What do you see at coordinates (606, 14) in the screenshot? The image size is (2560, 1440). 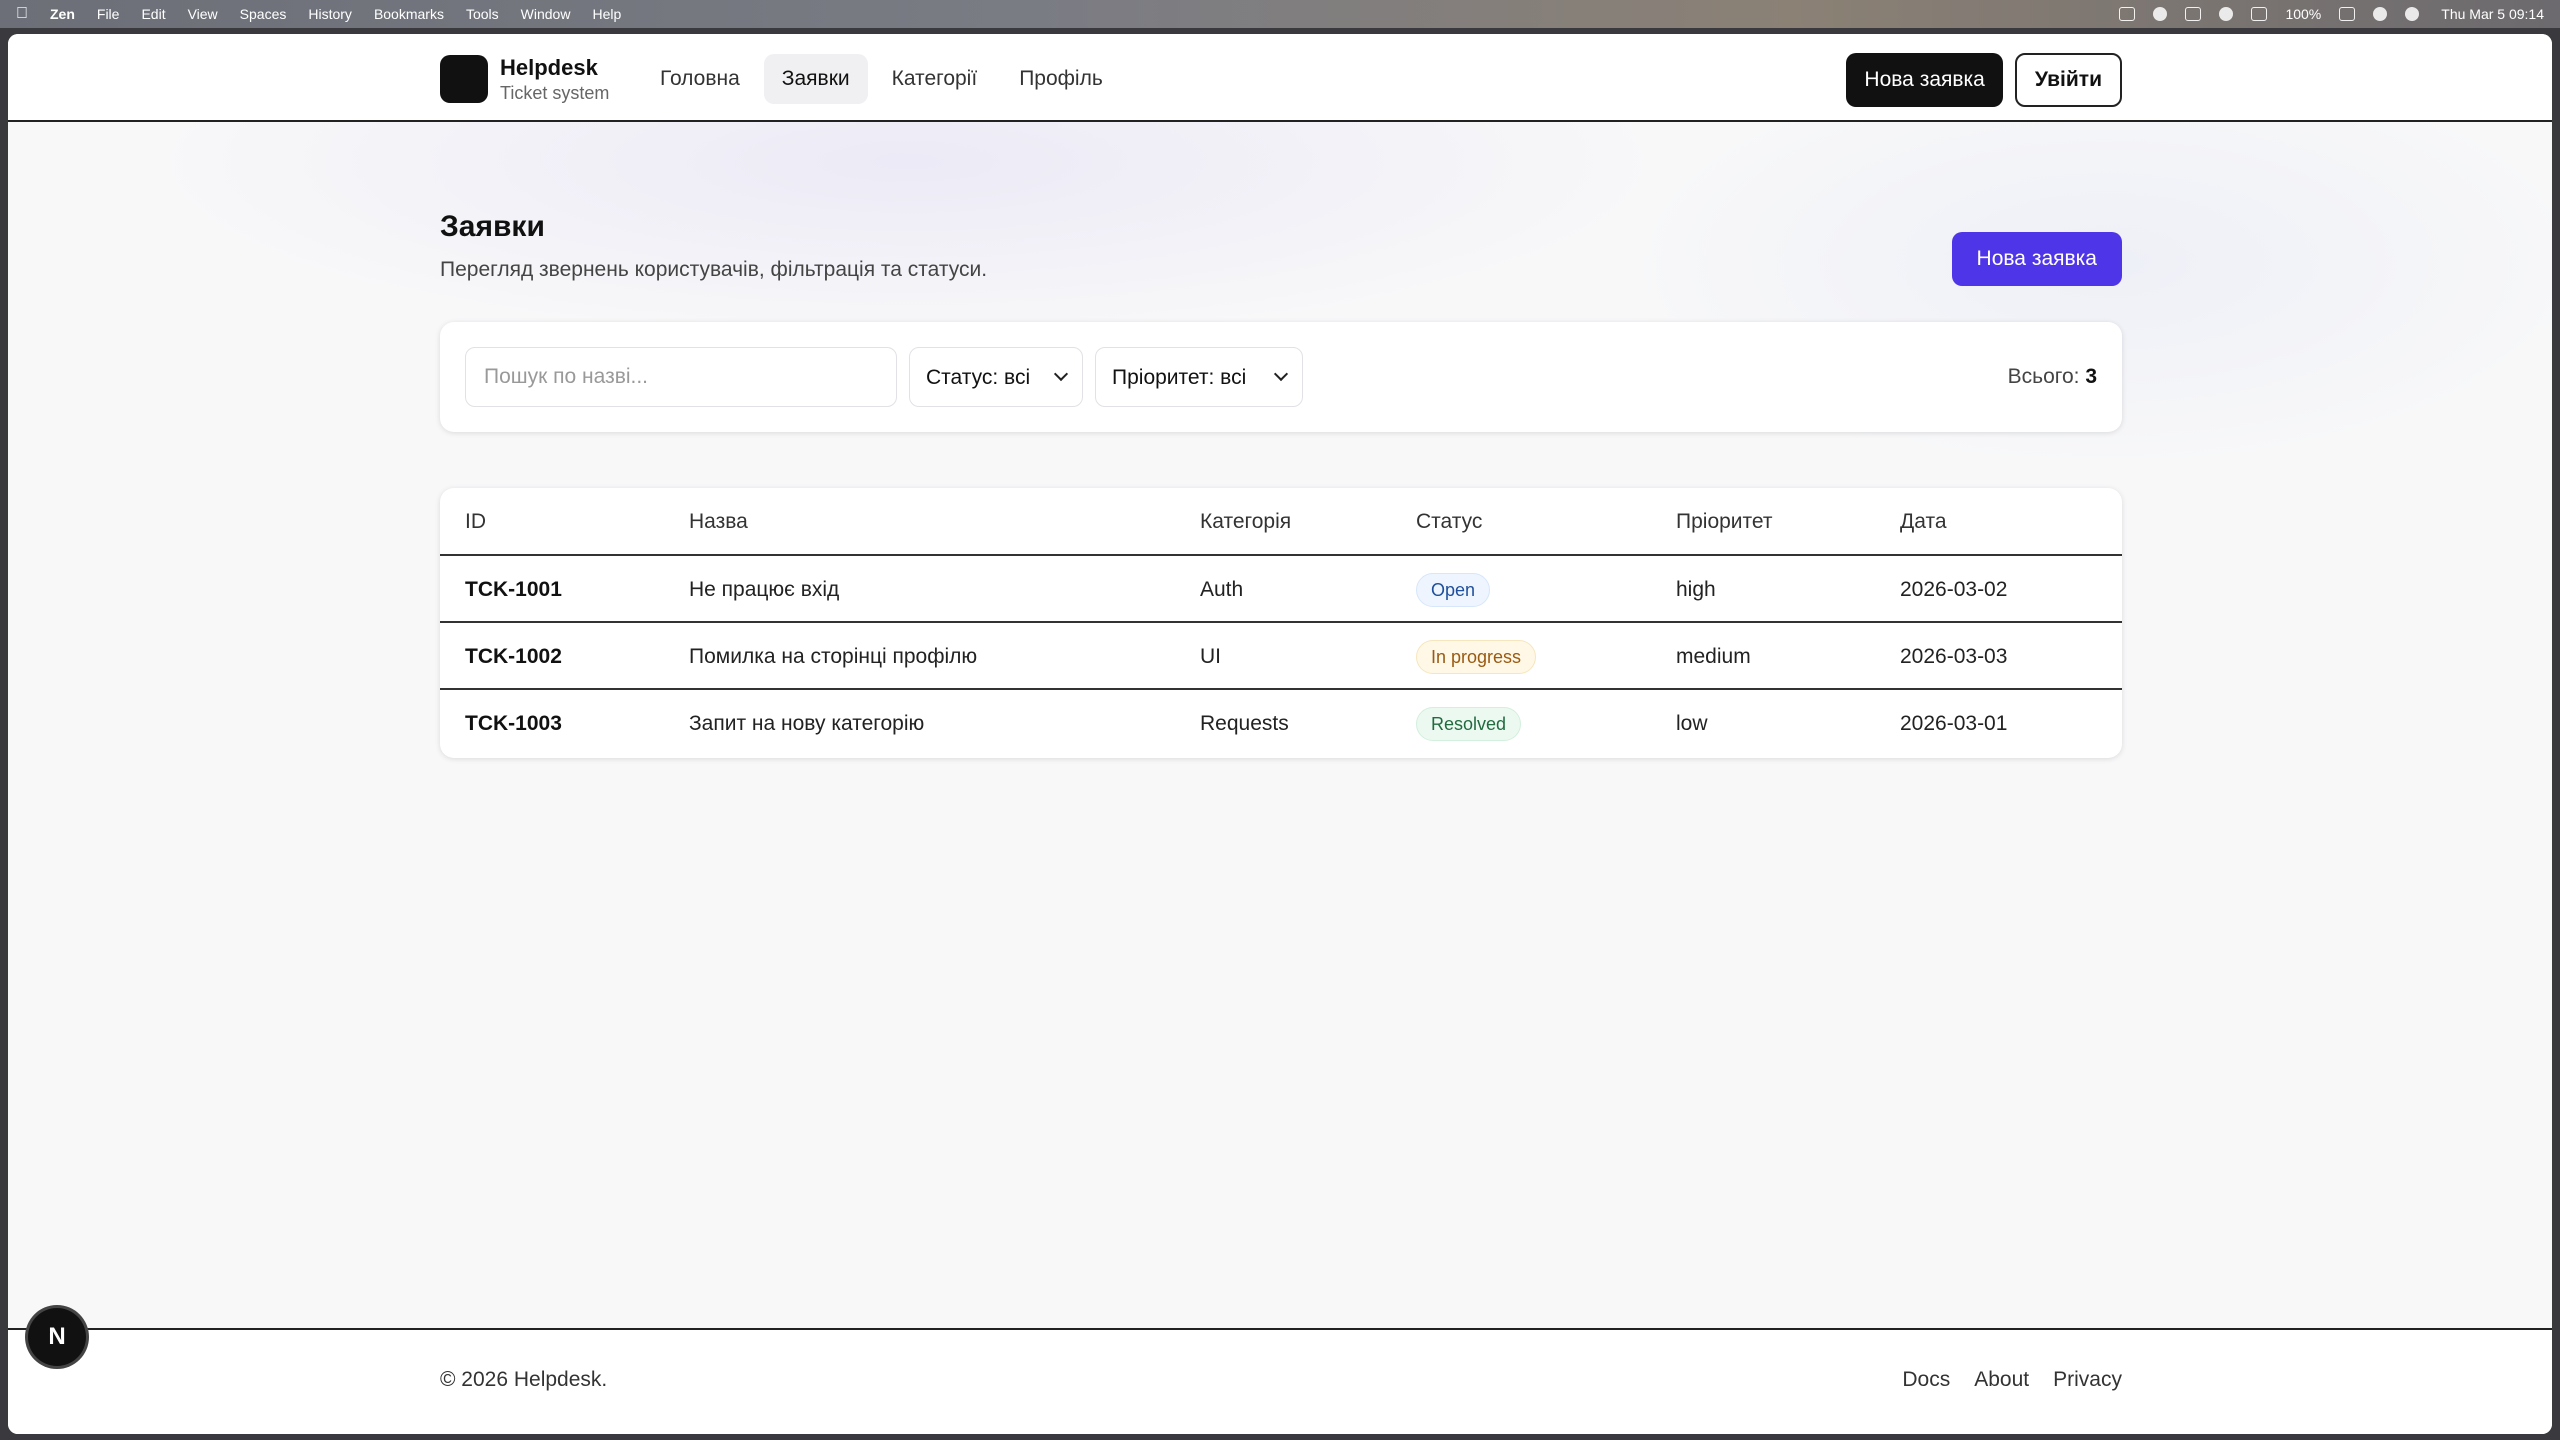 I see `menu-help: Help` at bounding box center [606, 14].